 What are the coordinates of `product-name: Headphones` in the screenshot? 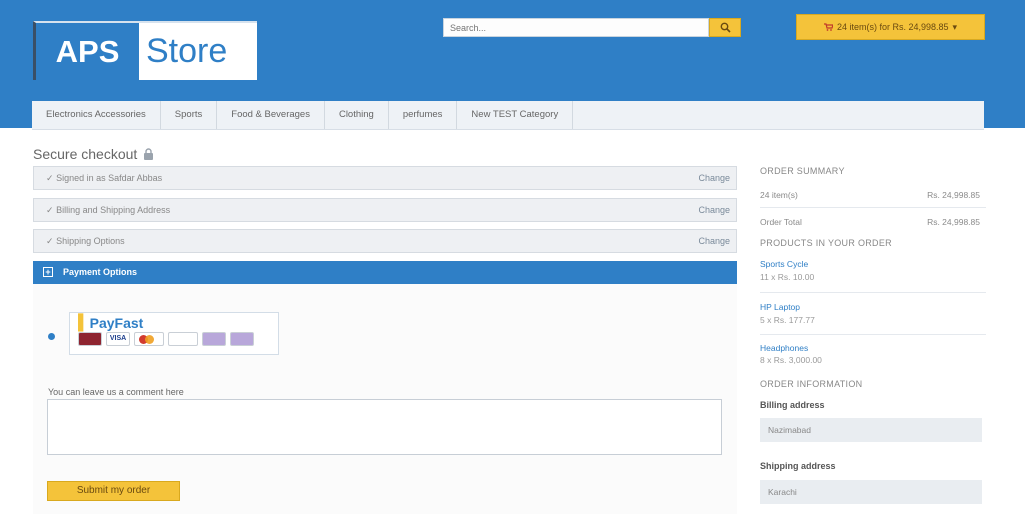 It's located at (784, 348).